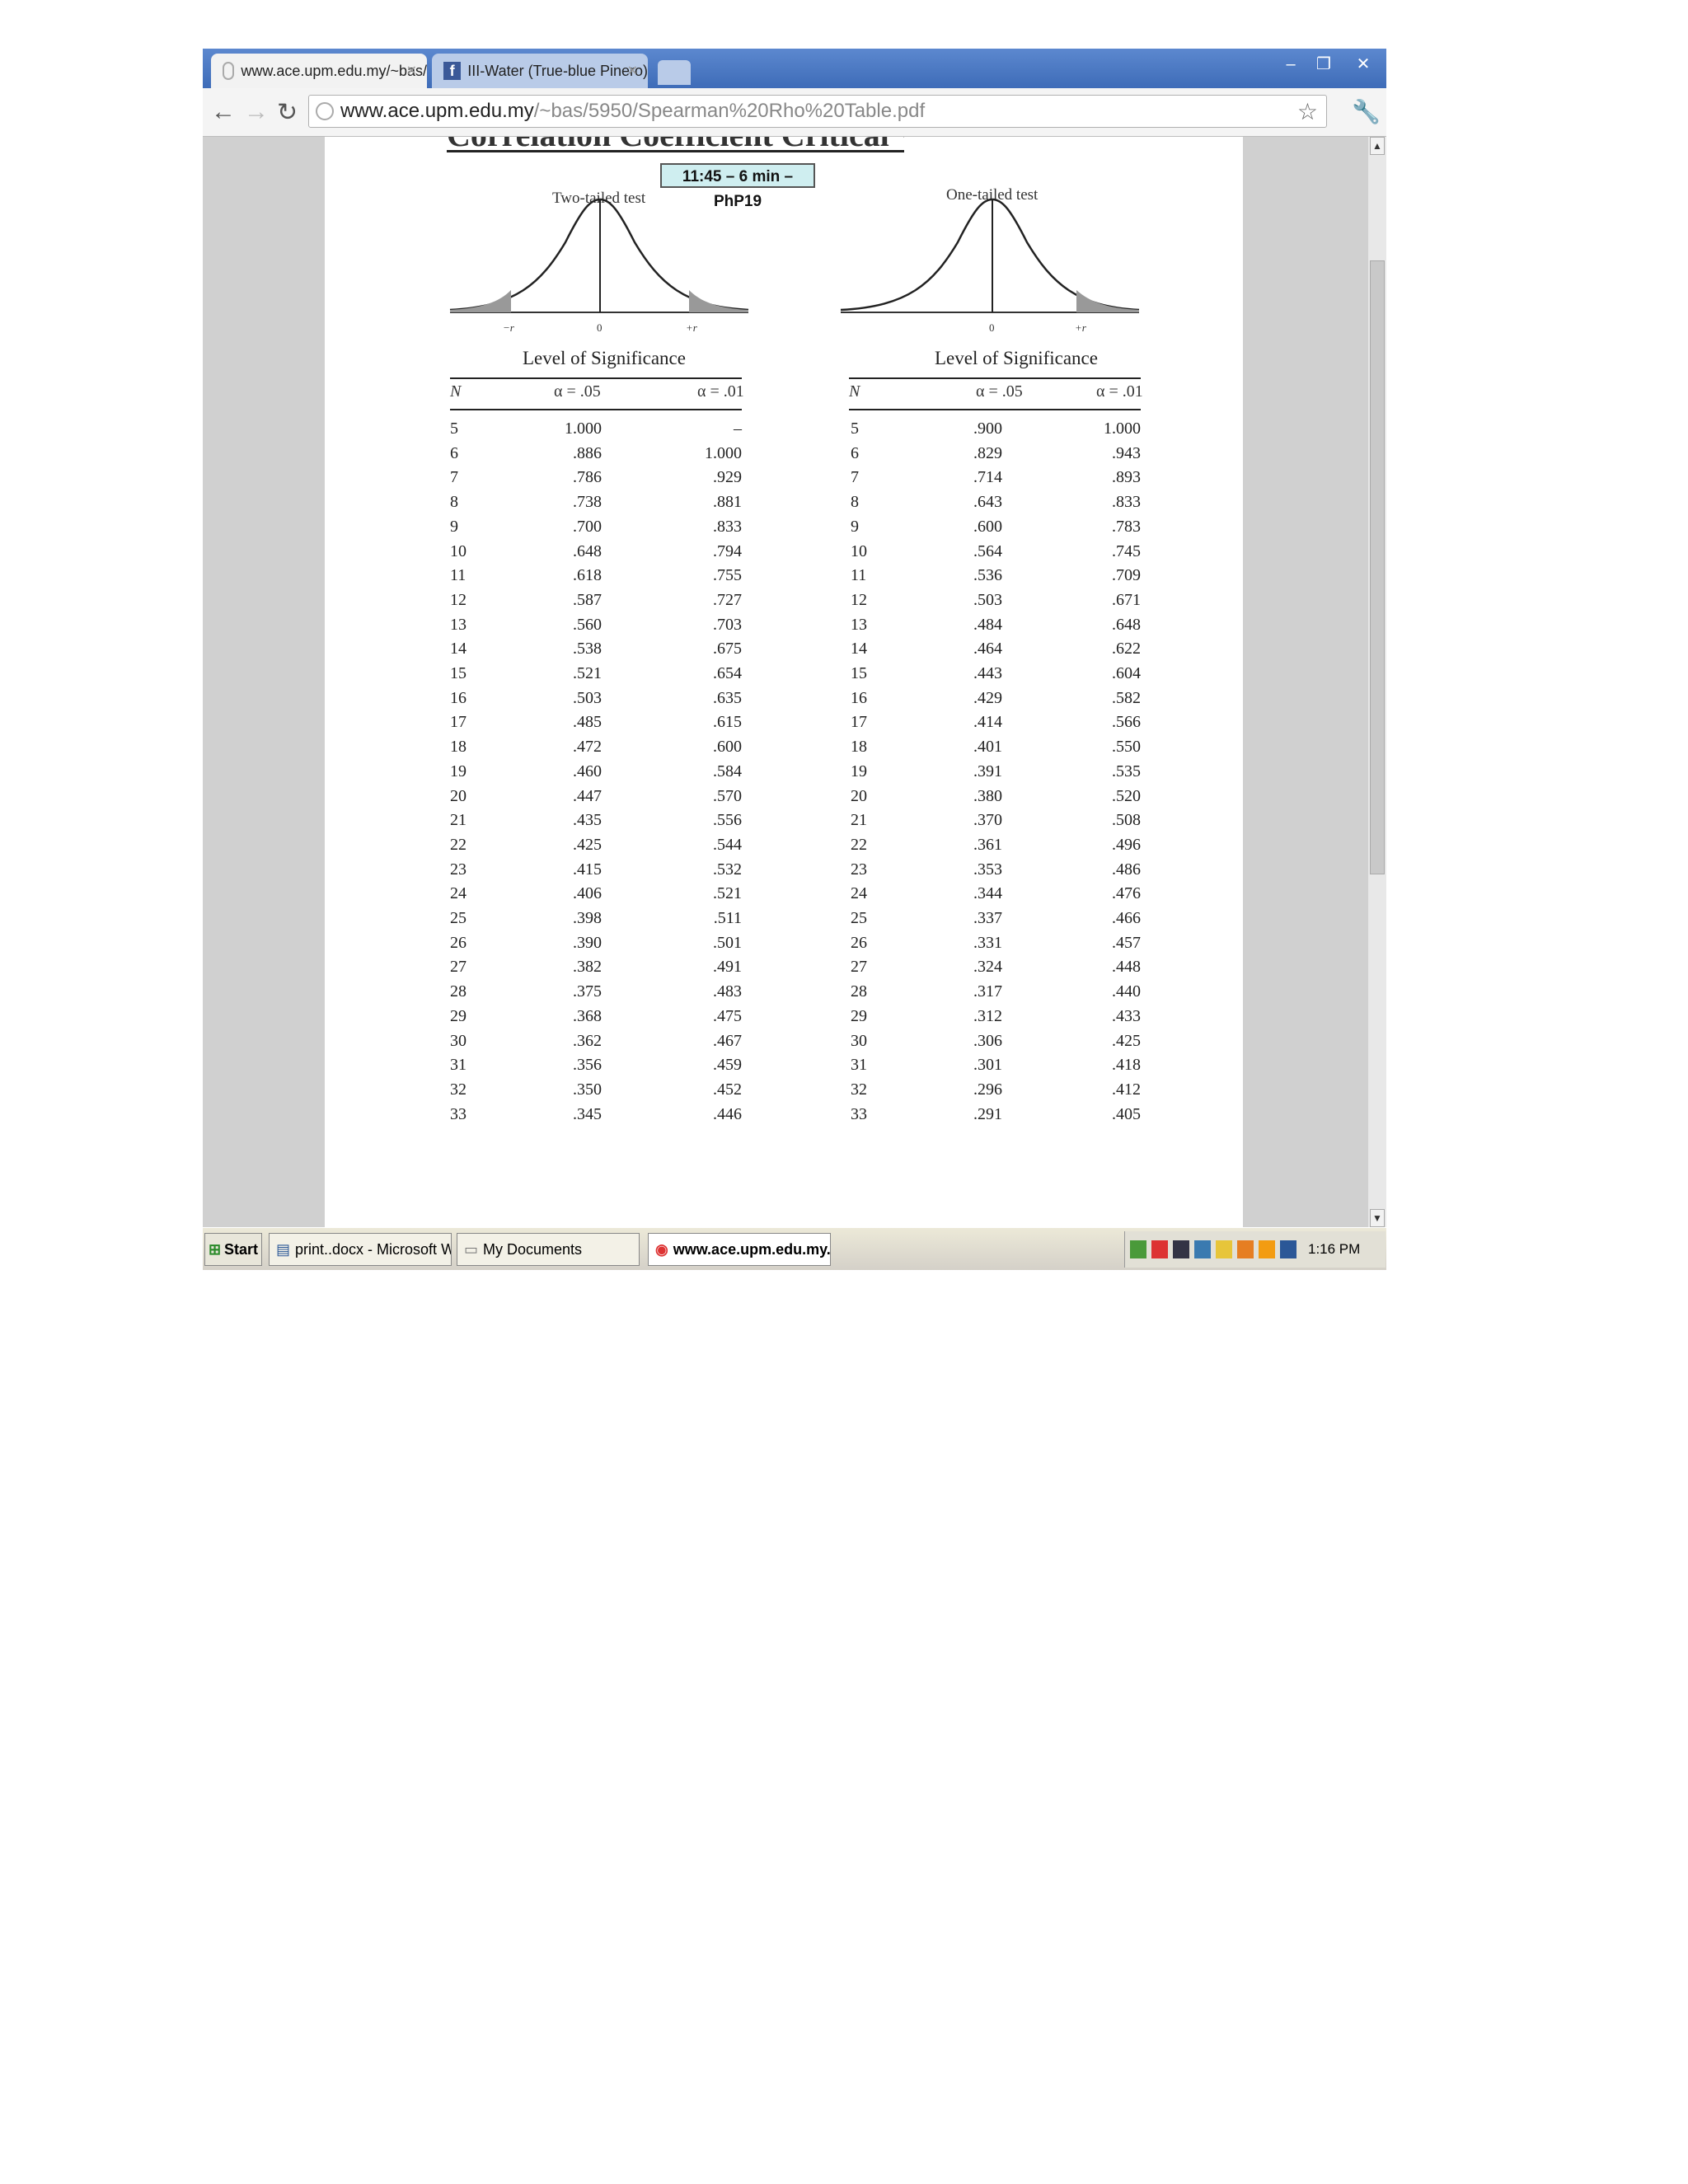 The height and width of the screenshot is (2184, 1688). Describe the element at coordinates (675, 142) in the screenshot. I see `cut-off-title: Correlation Coefficient Critical Values` at that location.